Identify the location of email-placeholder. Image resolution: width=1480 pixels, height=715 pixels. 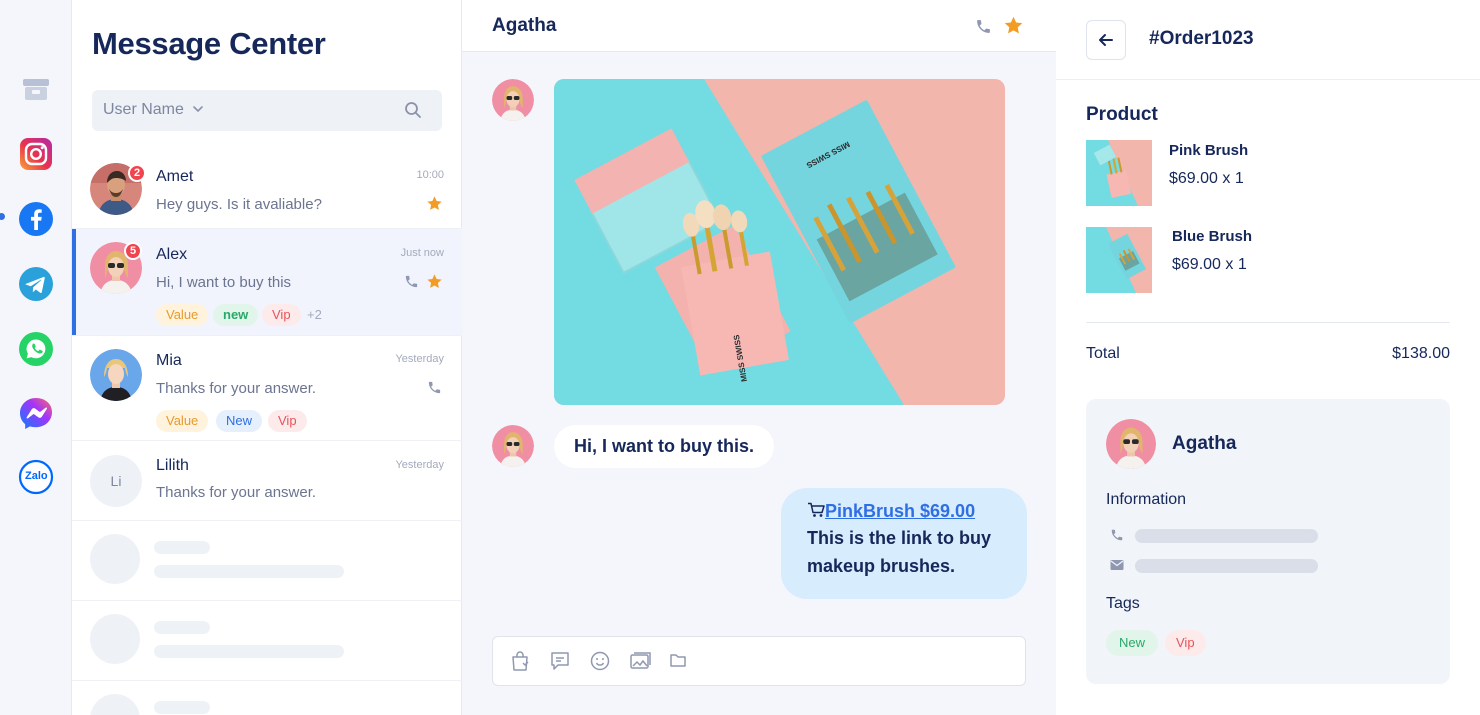
(1226, 566).